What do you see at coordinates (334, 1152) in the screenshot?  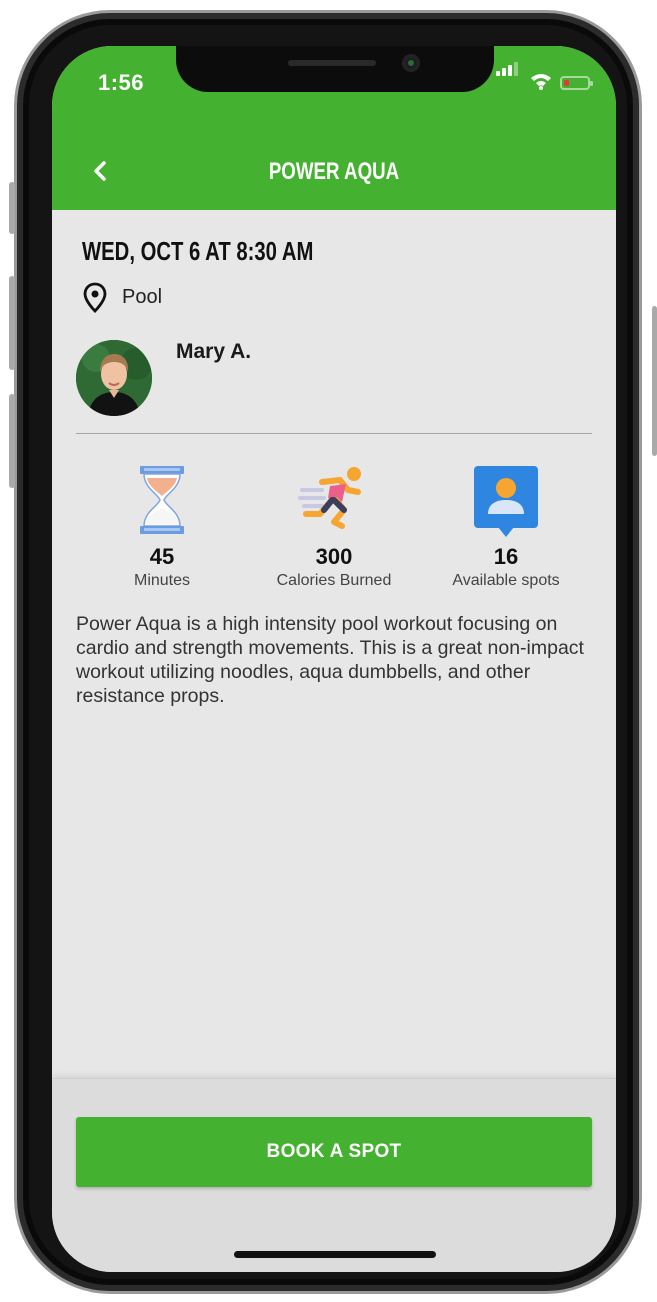 I see `book-spot-button: BOOK A SPOT` at bounding box center [334, 1152].